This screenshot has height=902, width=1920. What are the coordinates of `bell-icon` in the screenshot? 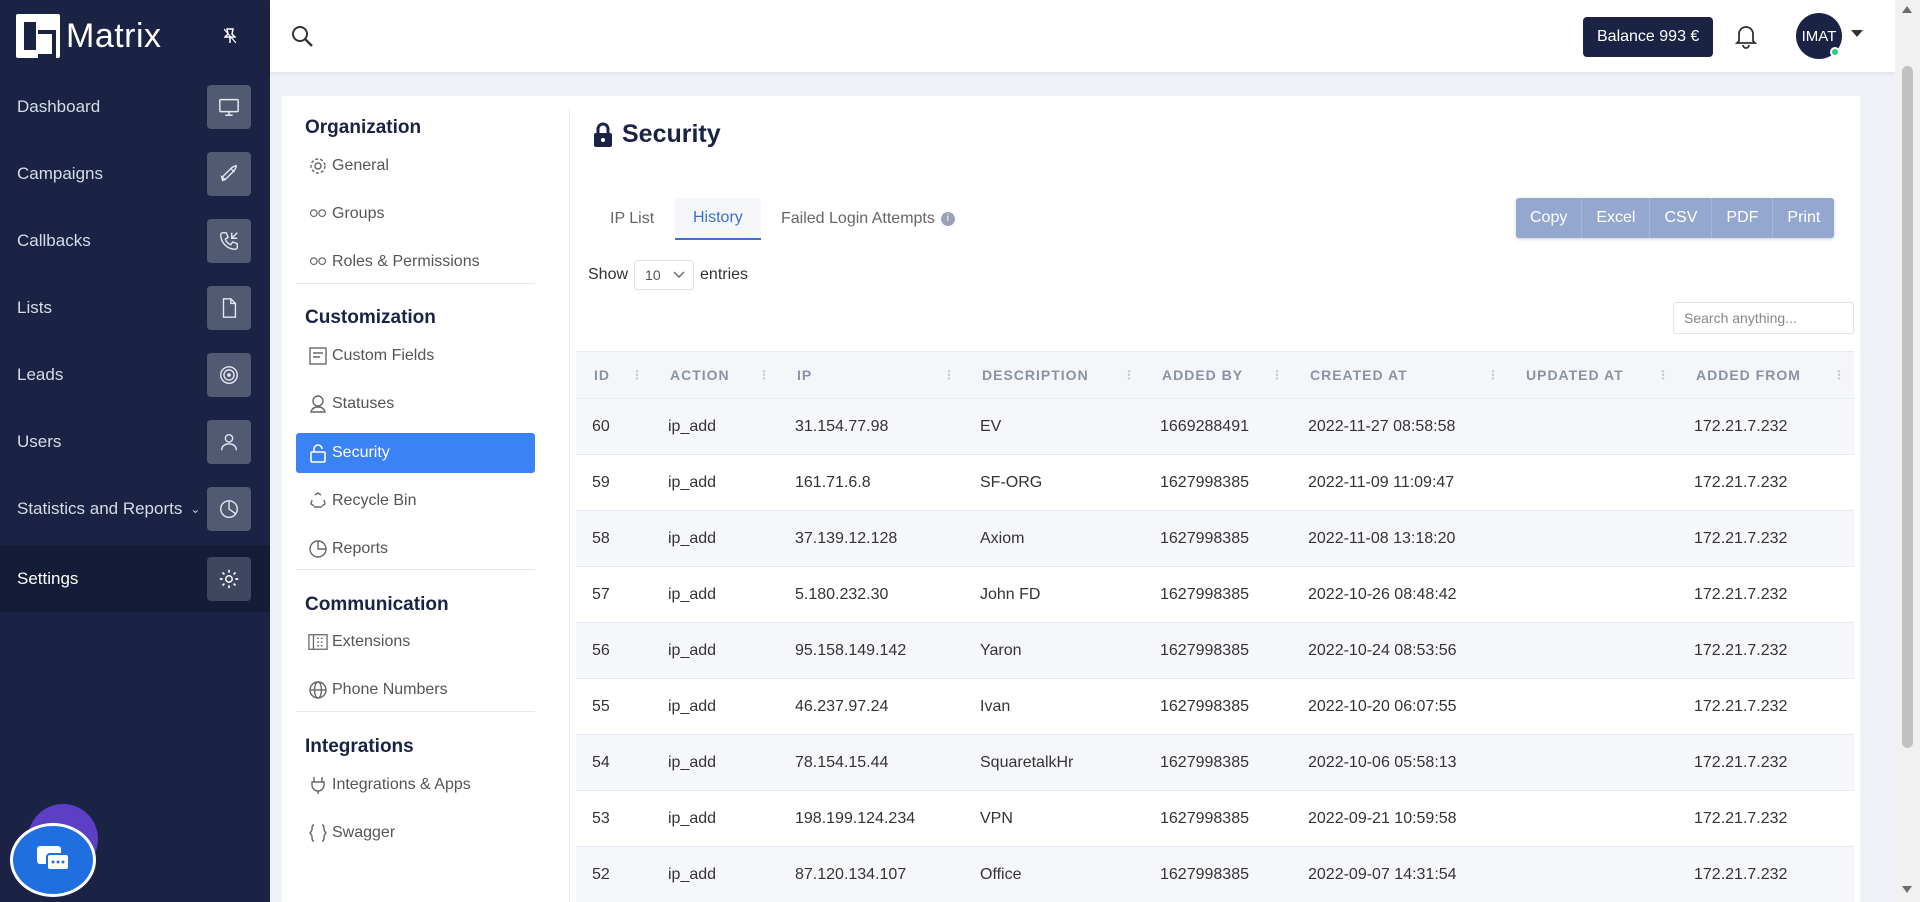 It's located at (1746, 36).